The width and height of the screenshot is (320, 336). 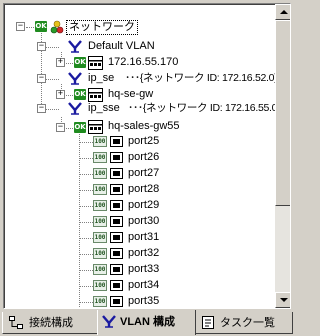 What do you see at coordinates (130, 94) in the screenshot?
I see `device-hq-se-gw-label: hq-se-gw` at bounding box center [130, 94].